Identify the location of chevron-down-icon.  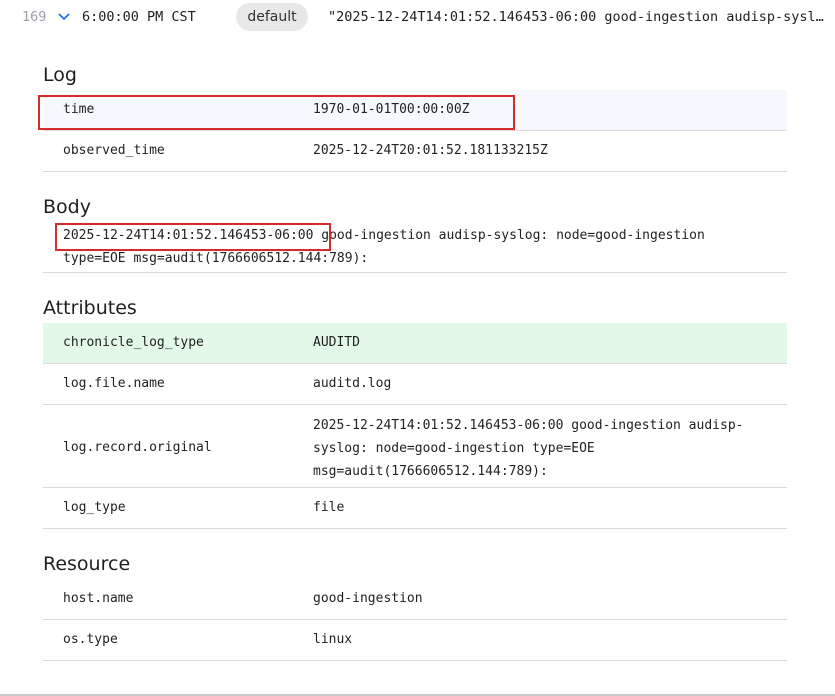
(64, 17).